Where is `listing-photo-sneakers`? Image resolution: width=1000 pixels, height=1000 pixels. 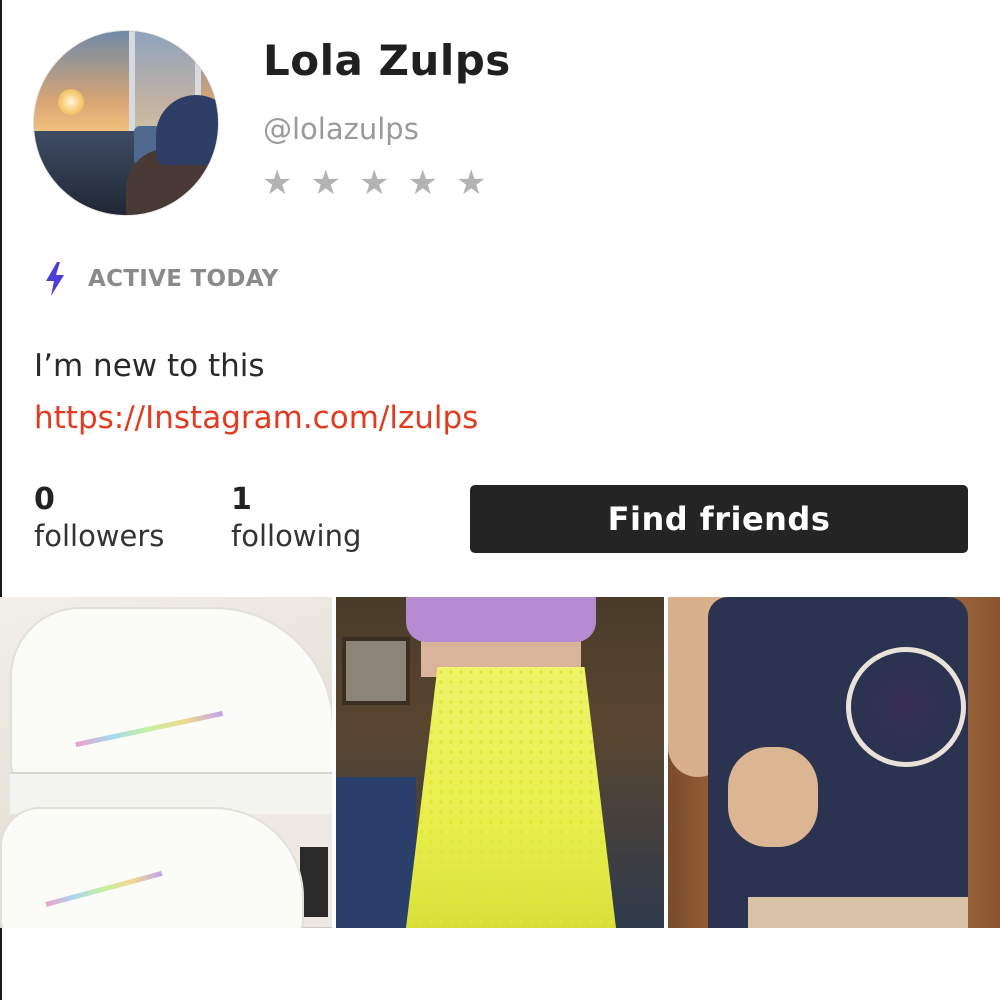 listing-photo-sneakers is located at coordinates (166, 762).